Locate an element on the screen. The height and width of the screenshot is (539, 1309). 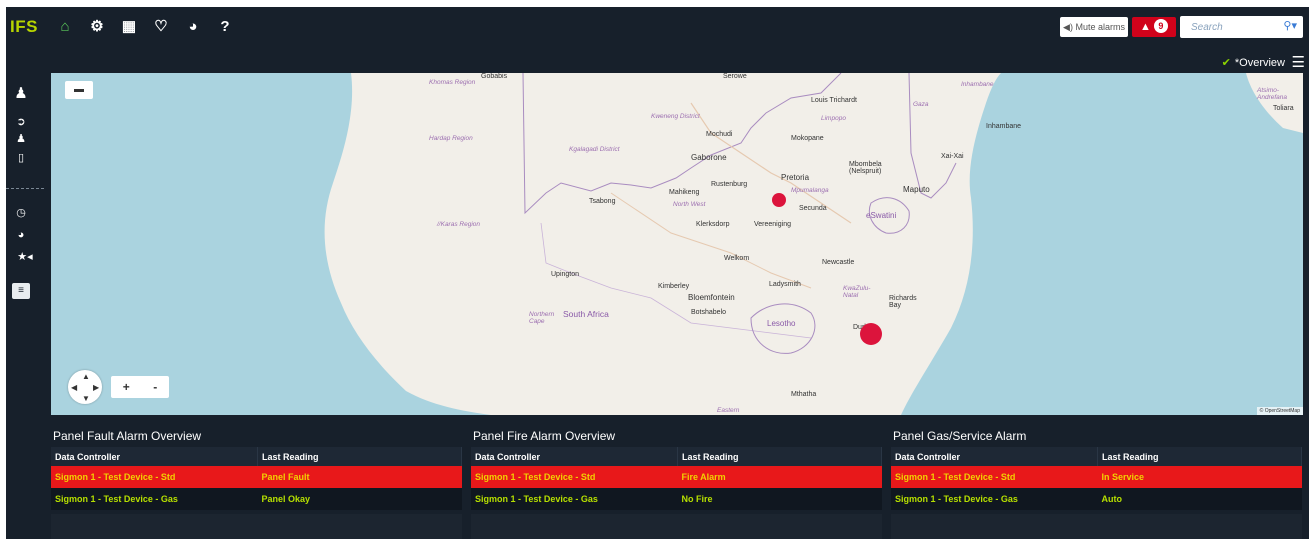
map-label: Welkom is located at coordinates (737, 258).